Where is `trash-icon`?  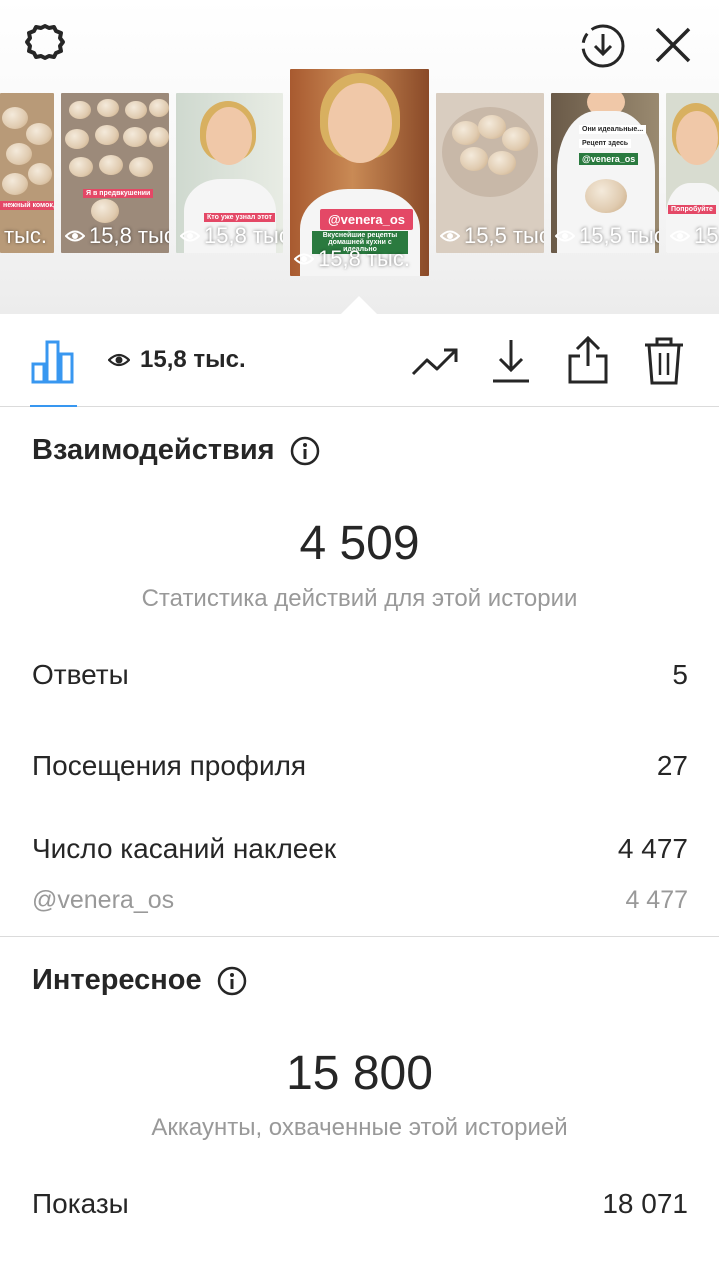
trash-icon is located at coordinates (664, 361).